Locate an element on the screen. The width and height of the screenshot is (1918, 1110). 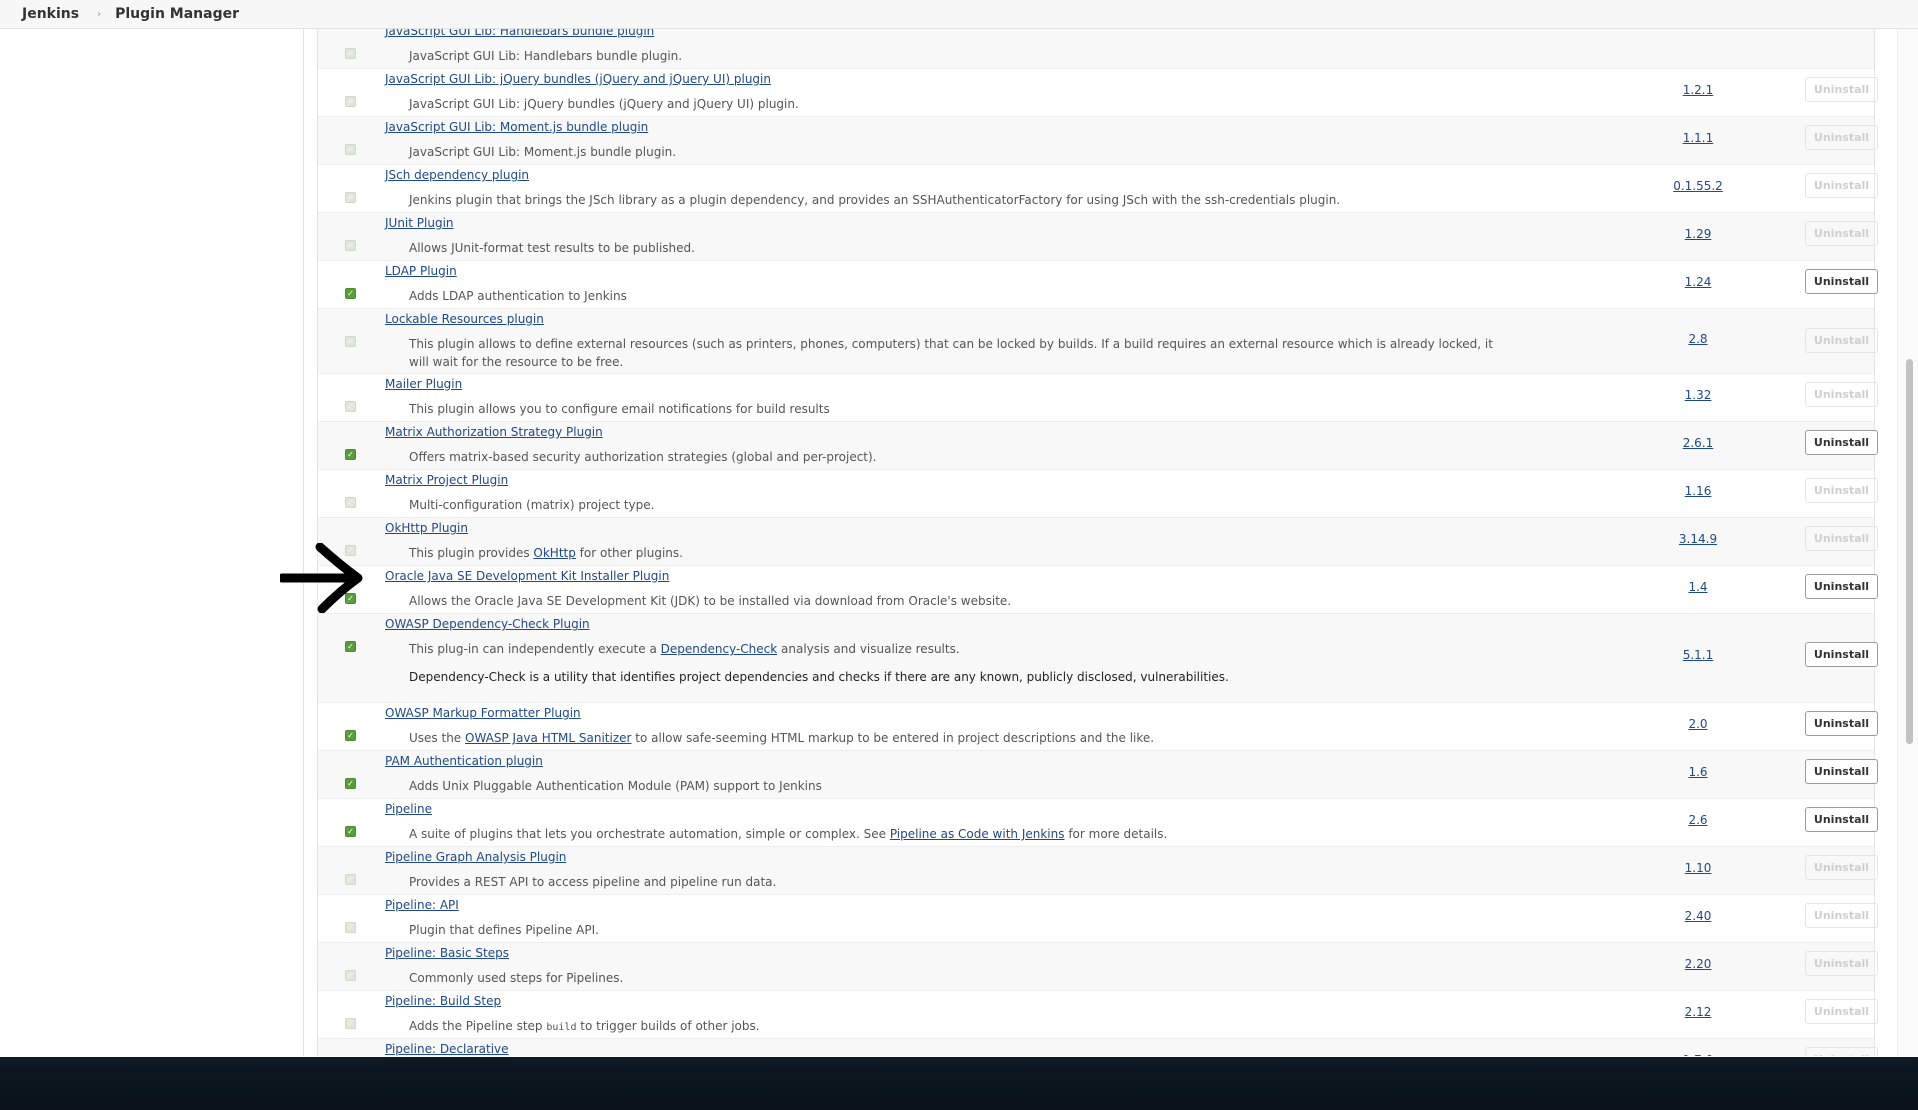
plugin-name-link: OWASP Markup Formatter Plugin is located at coordinates (483, 713).